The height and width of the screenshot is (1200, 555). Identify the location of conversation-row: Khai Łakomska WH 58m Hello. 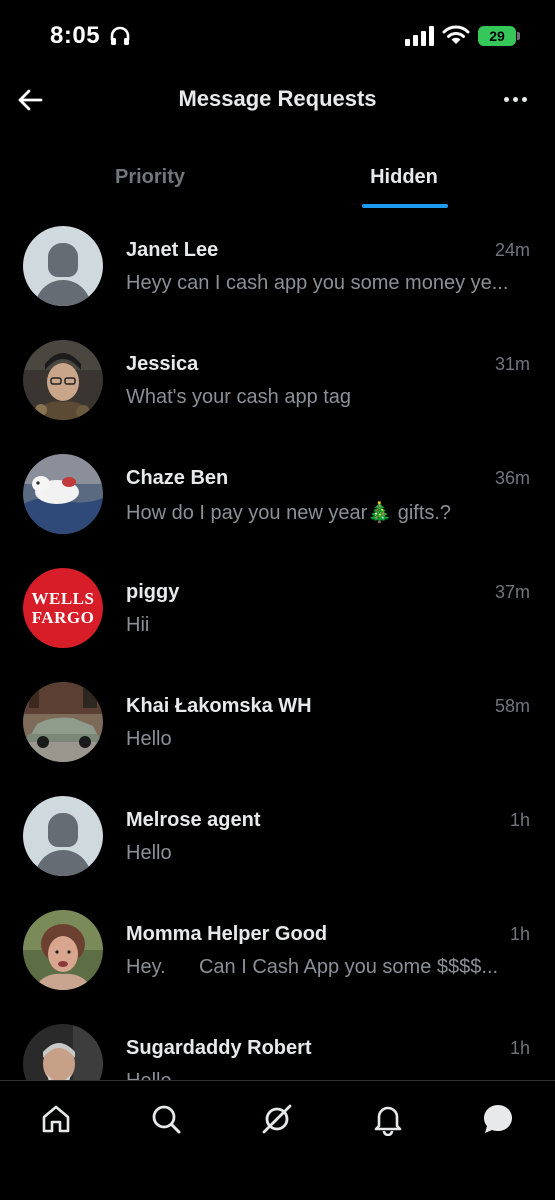
(277, 725).